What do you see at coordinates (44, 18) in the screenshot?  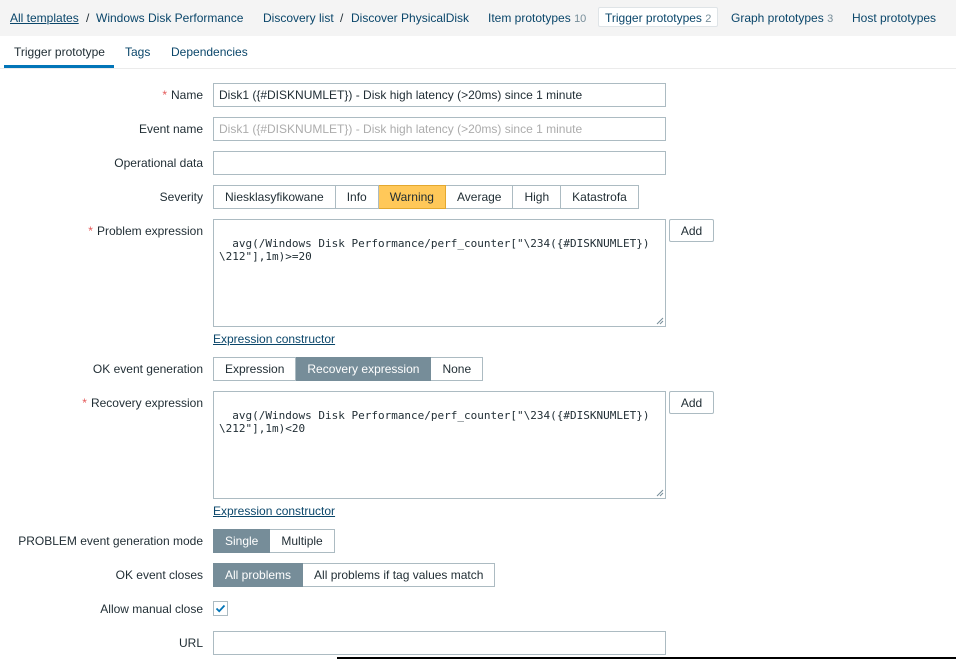 I see `breadcrumb-all-templates: All templates` at bounding box center [44, 18].